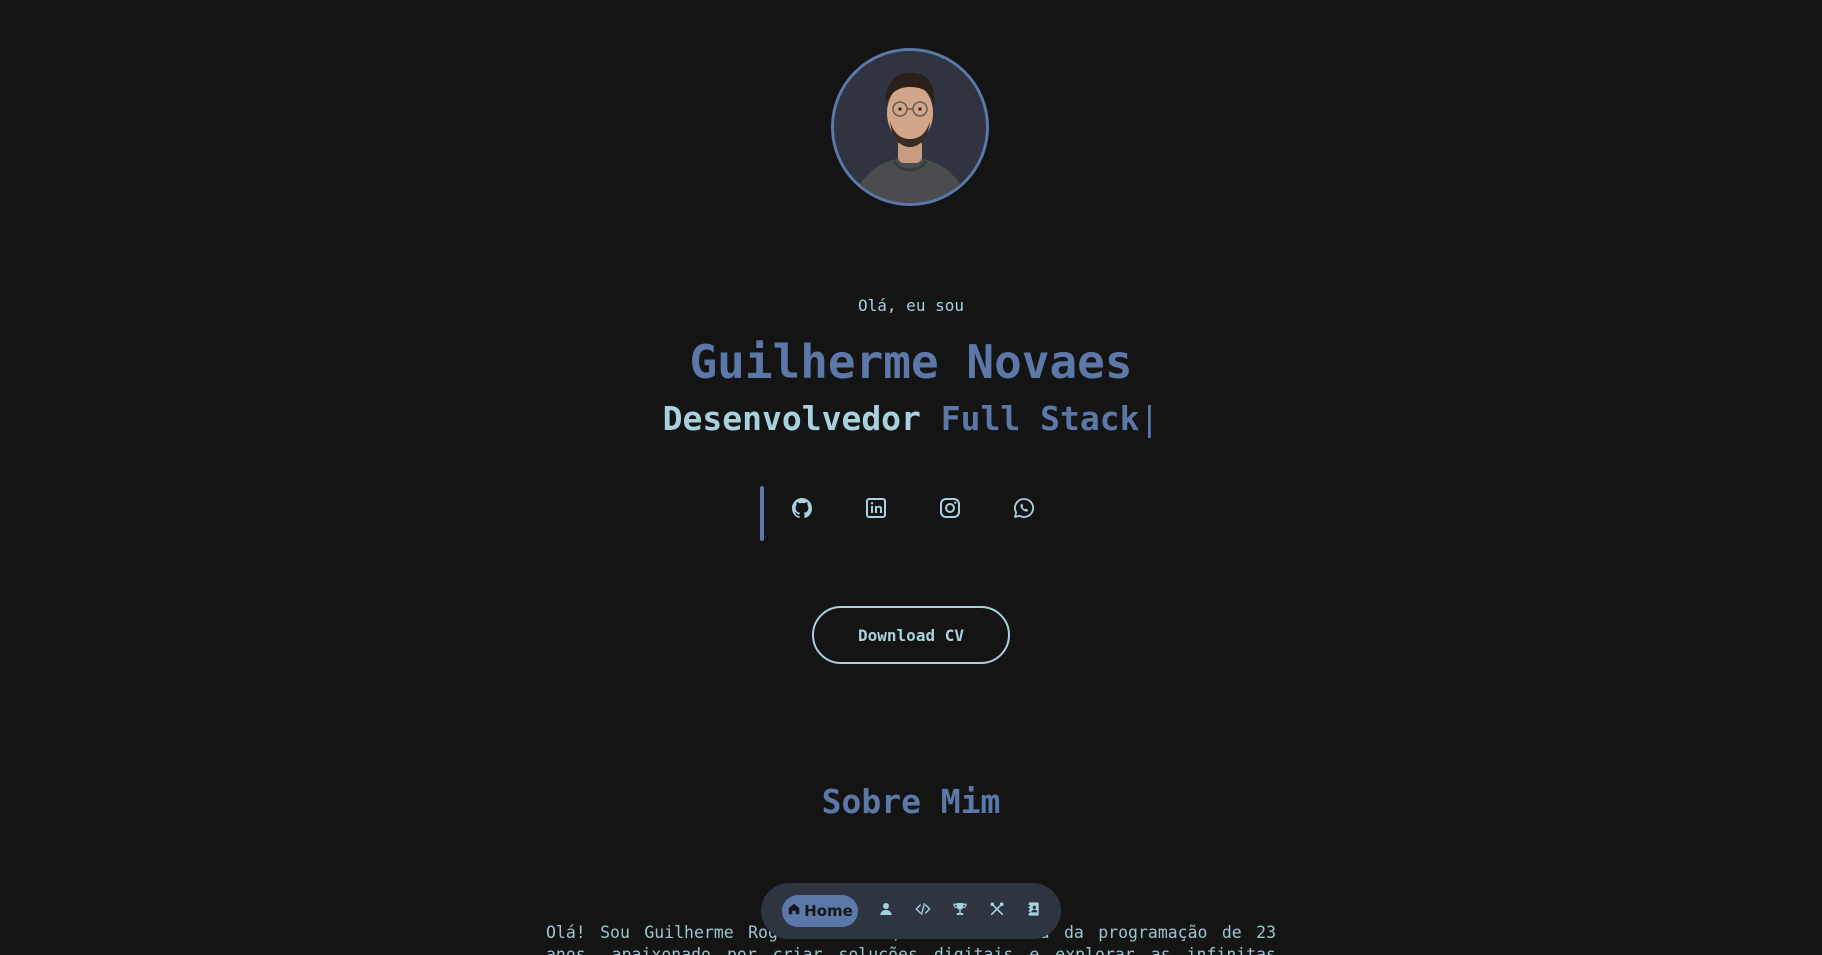  I want to click on linkedin-link, so click(876, 510).